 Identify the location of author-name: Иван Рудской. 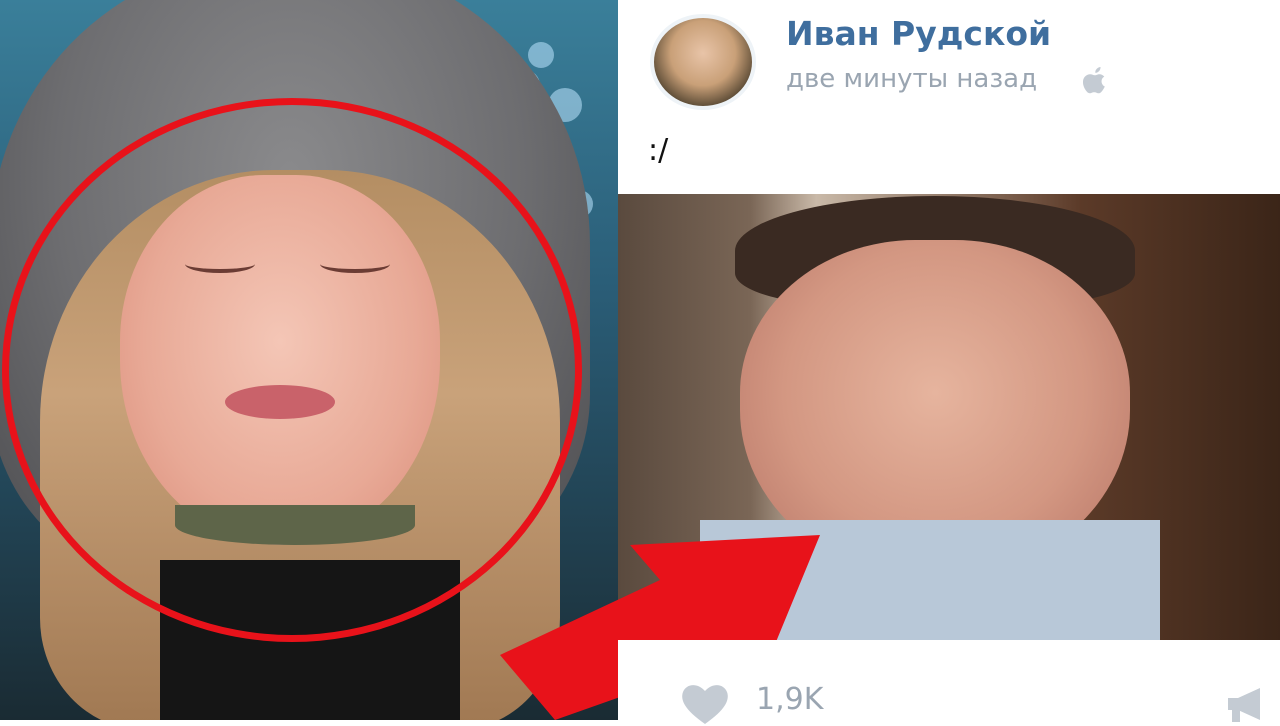
(918, 33).